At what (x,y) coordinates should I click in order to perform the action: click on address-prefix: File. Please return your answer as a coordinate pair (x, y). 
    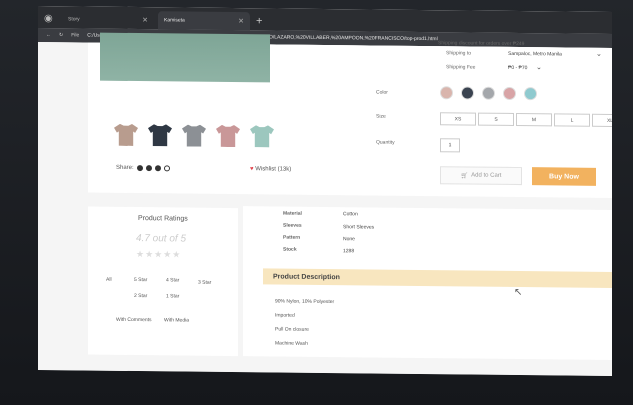
    Looking at the image, I should click on (75, 35).